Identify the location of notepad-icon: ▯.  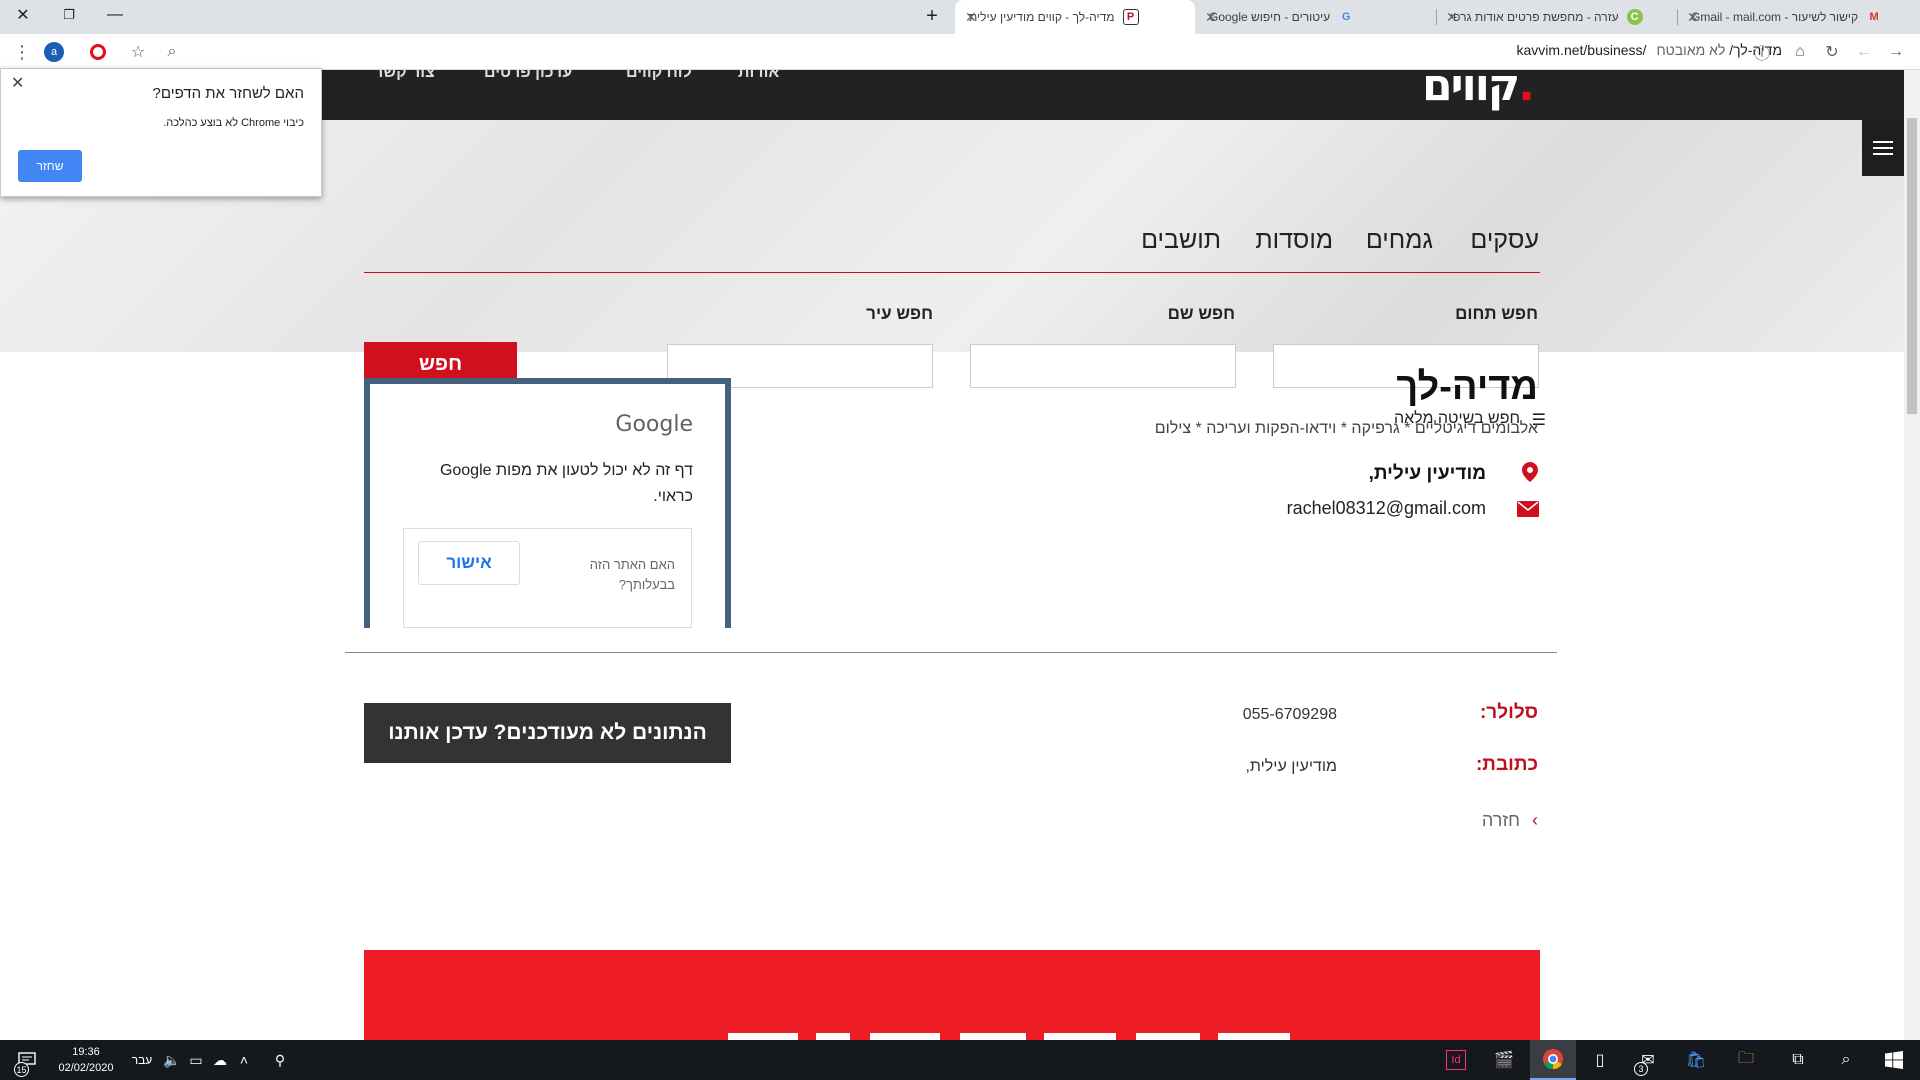
(1600, 1060).